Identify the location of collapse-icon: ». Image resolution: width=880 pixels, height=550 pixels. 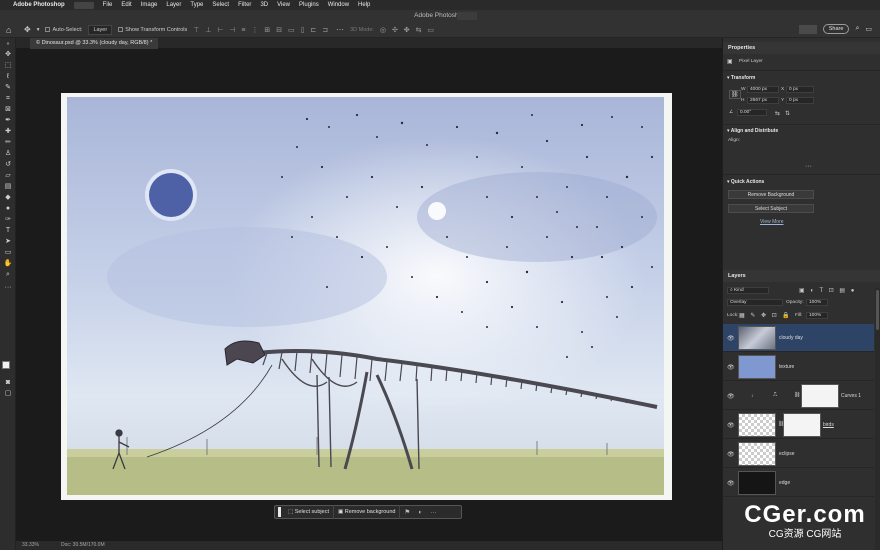
(8, 44).